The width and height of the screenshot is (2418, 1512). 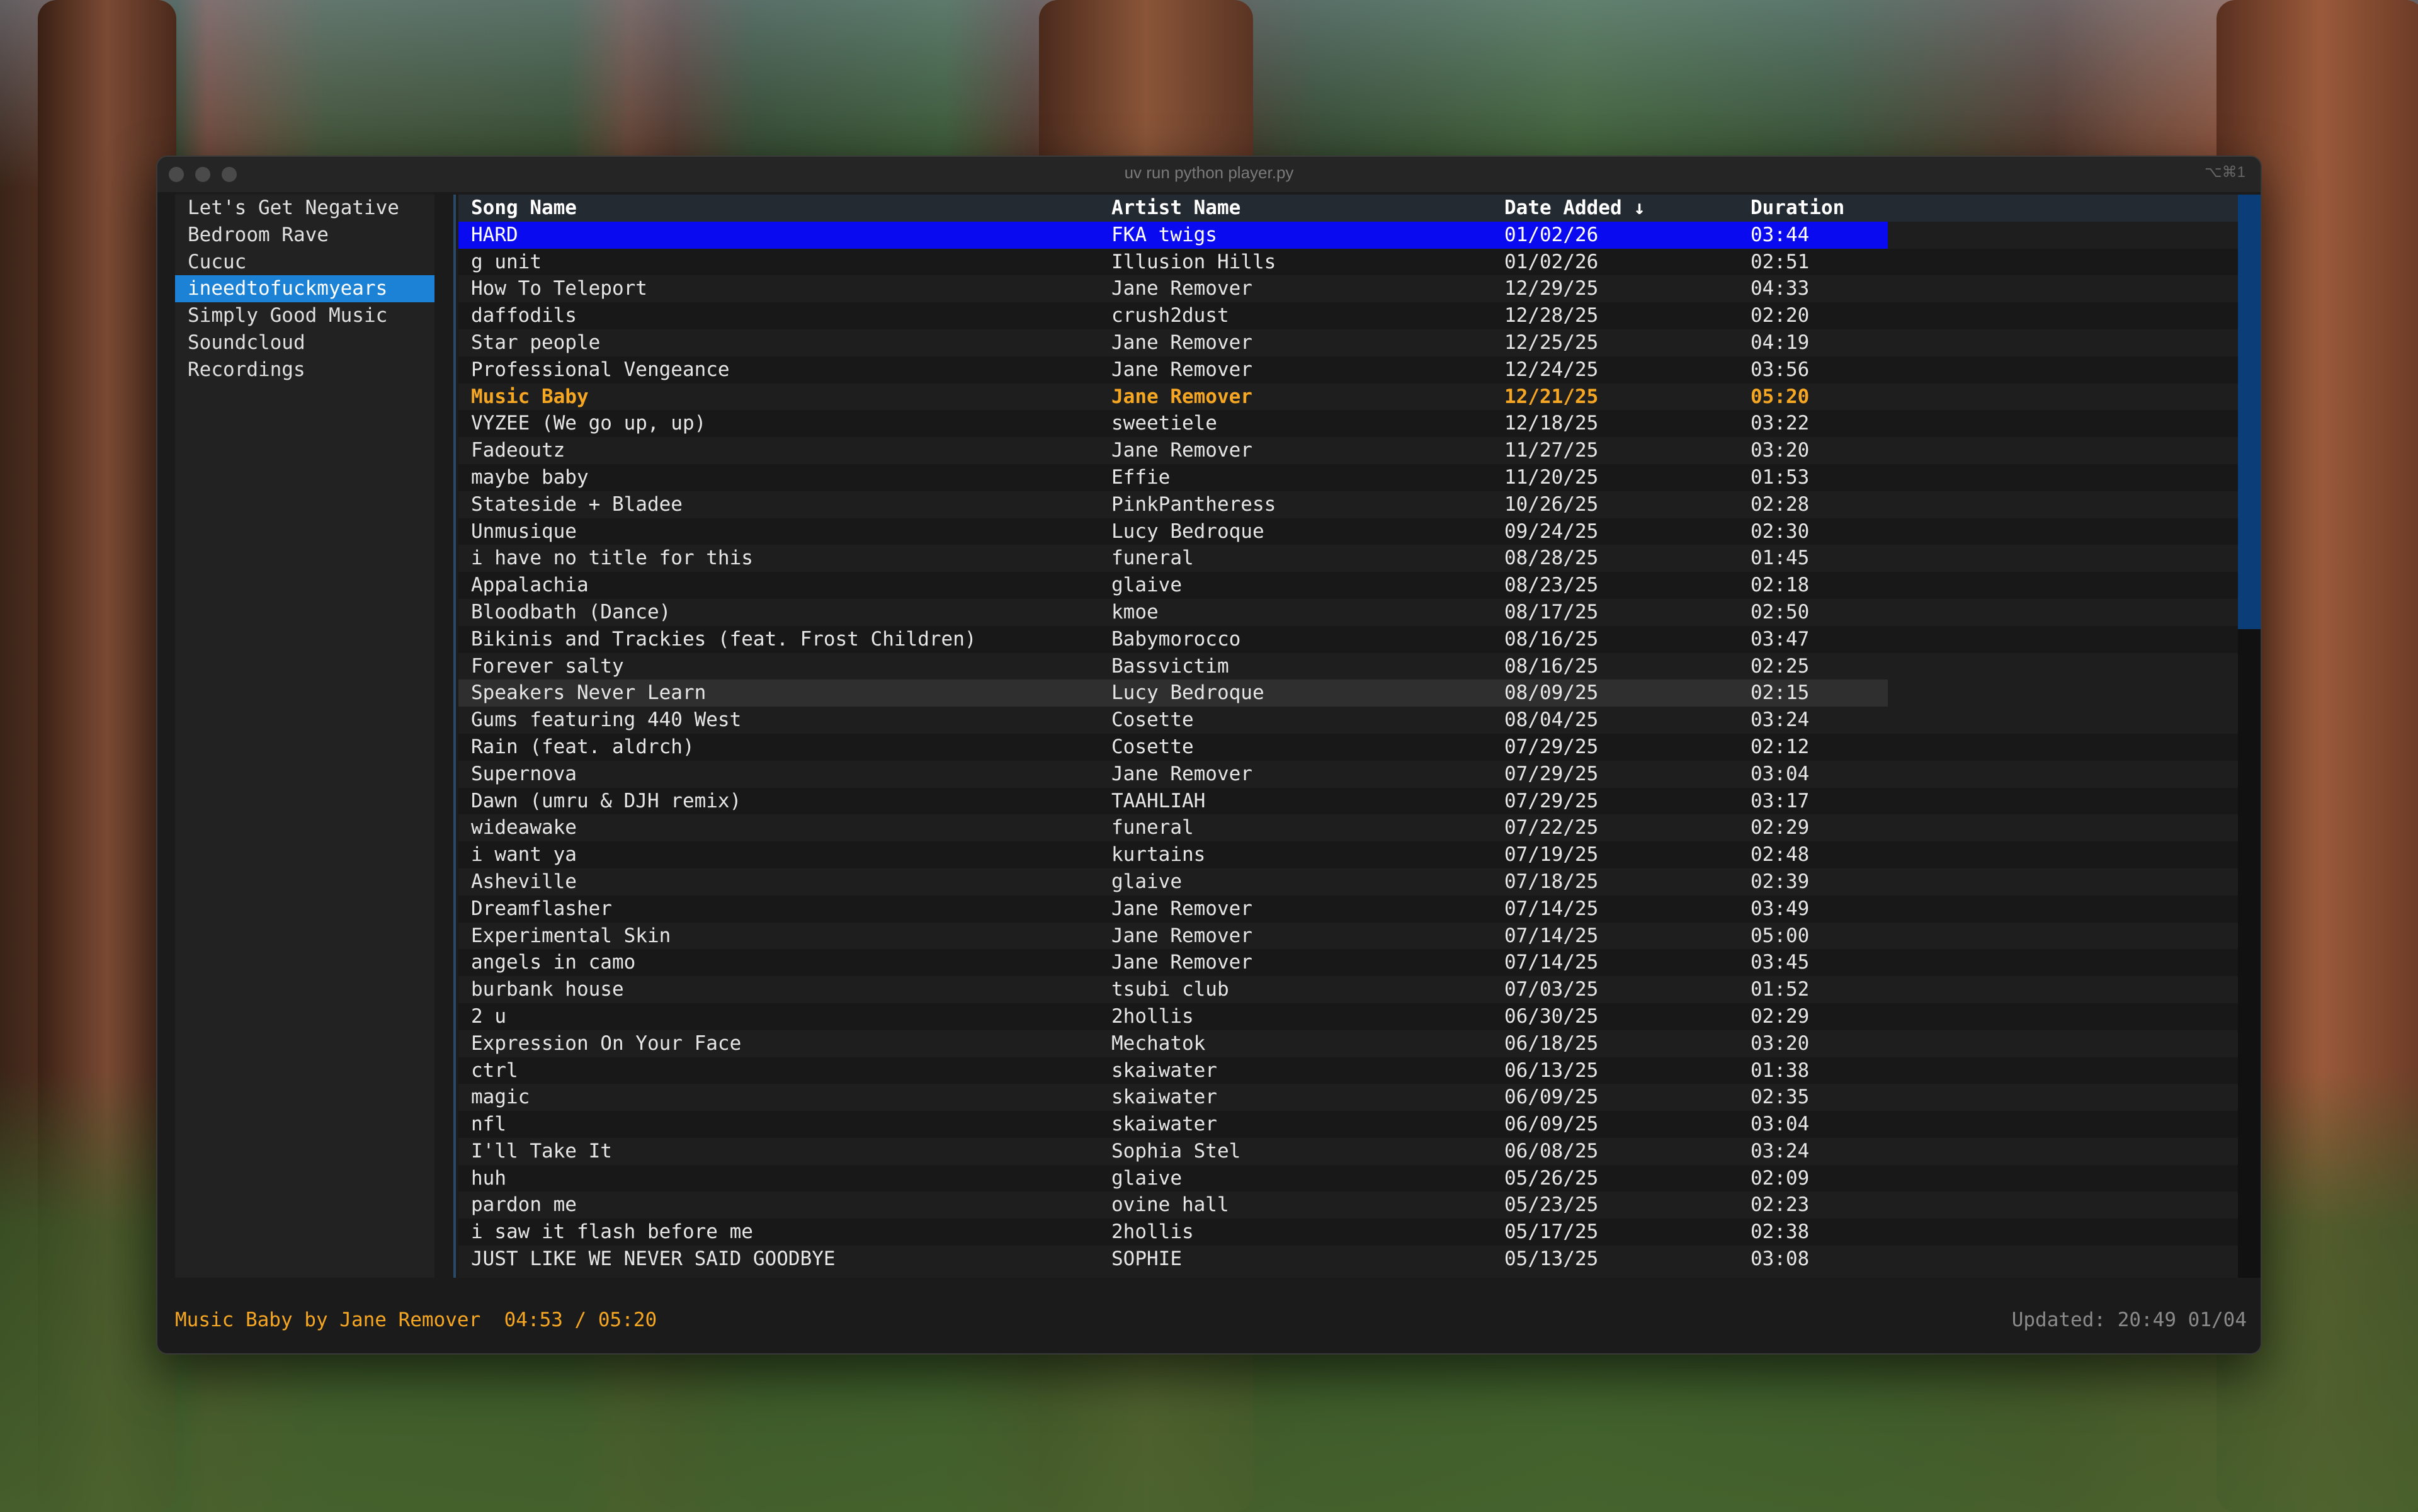 What do you see at coordinates (1152, 747) in the screenshot?
I see `artist-name-cell: Cosette` at bounding box center [1152, 747].